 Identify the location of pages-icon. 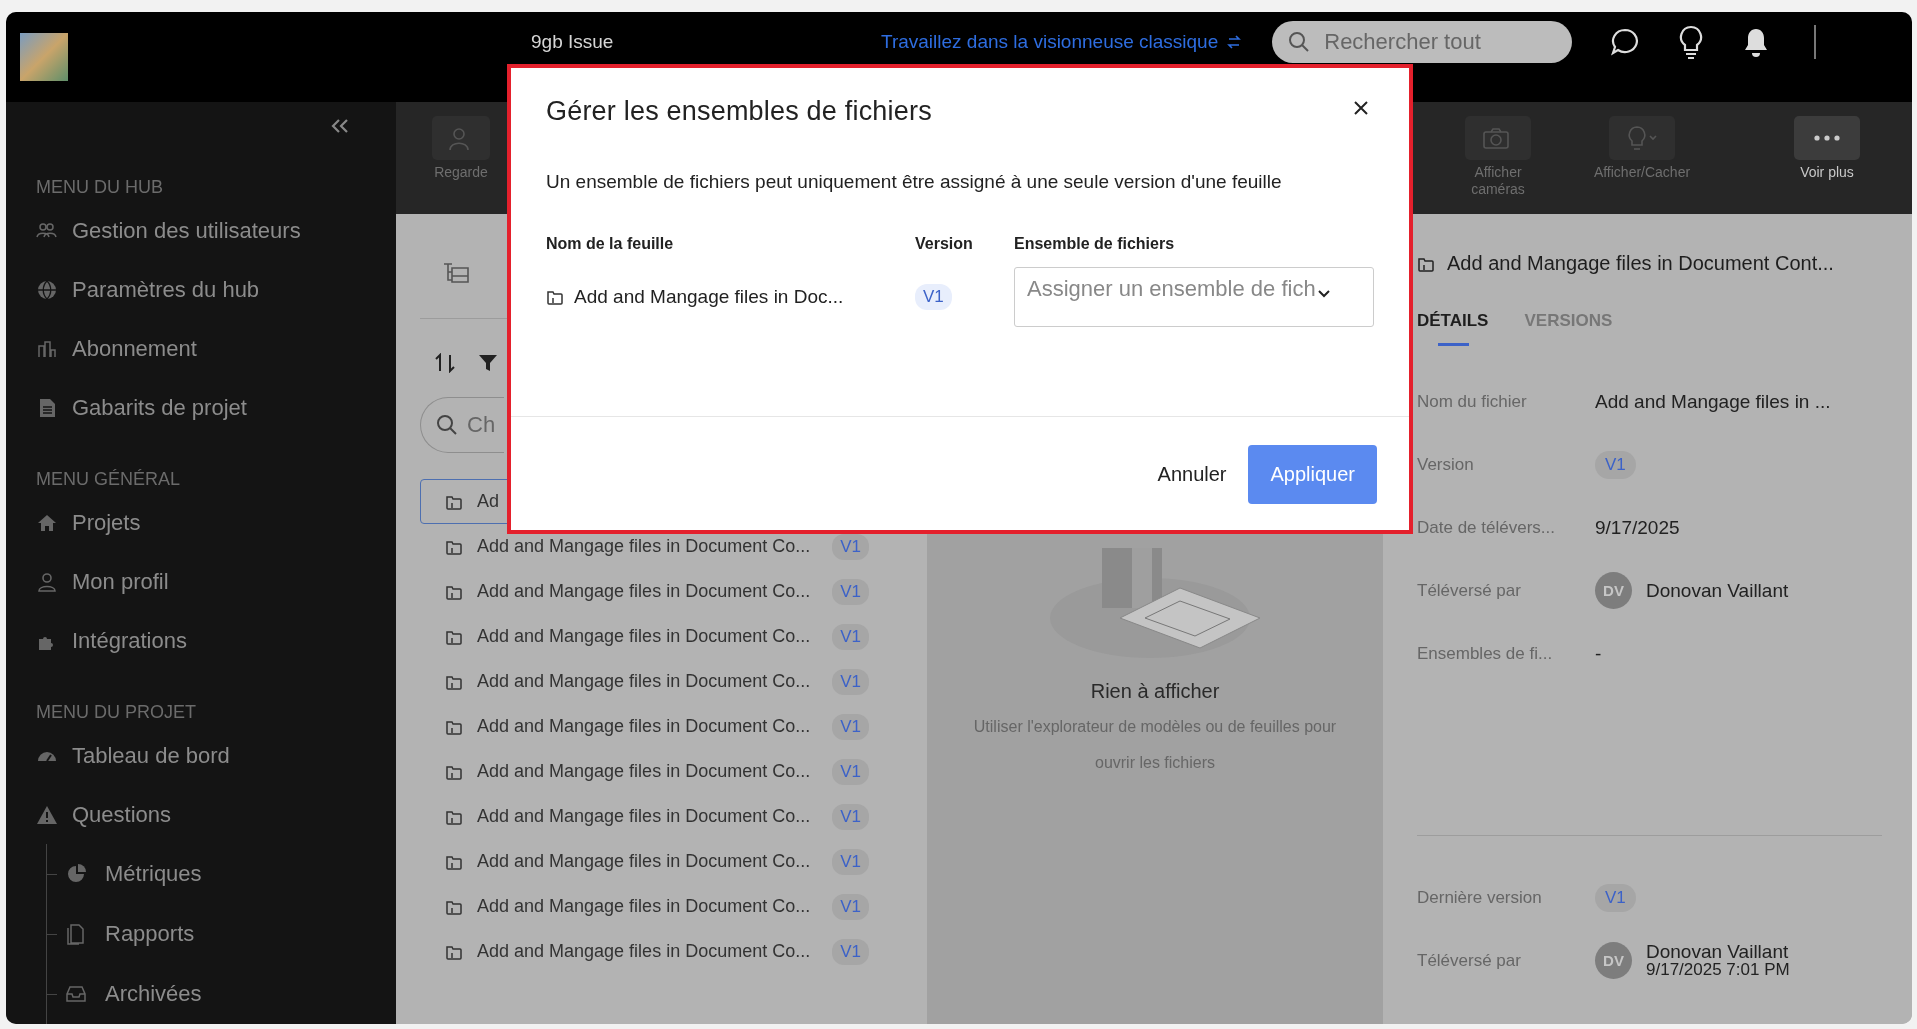
(76, 934).